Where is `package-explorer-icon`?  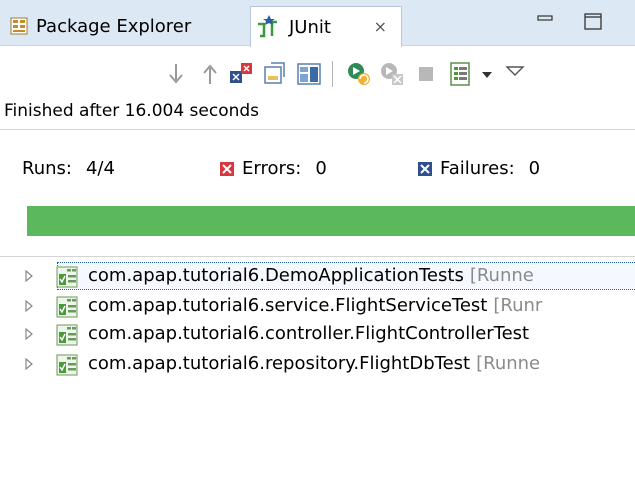 package-explorer-icon is located at coordinates (19, 26).